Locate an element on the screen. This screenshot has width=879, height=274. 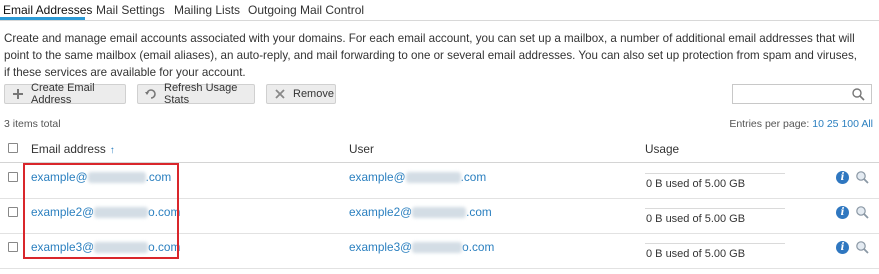
page-size-100: 100 is located at coordinates (850, 124).